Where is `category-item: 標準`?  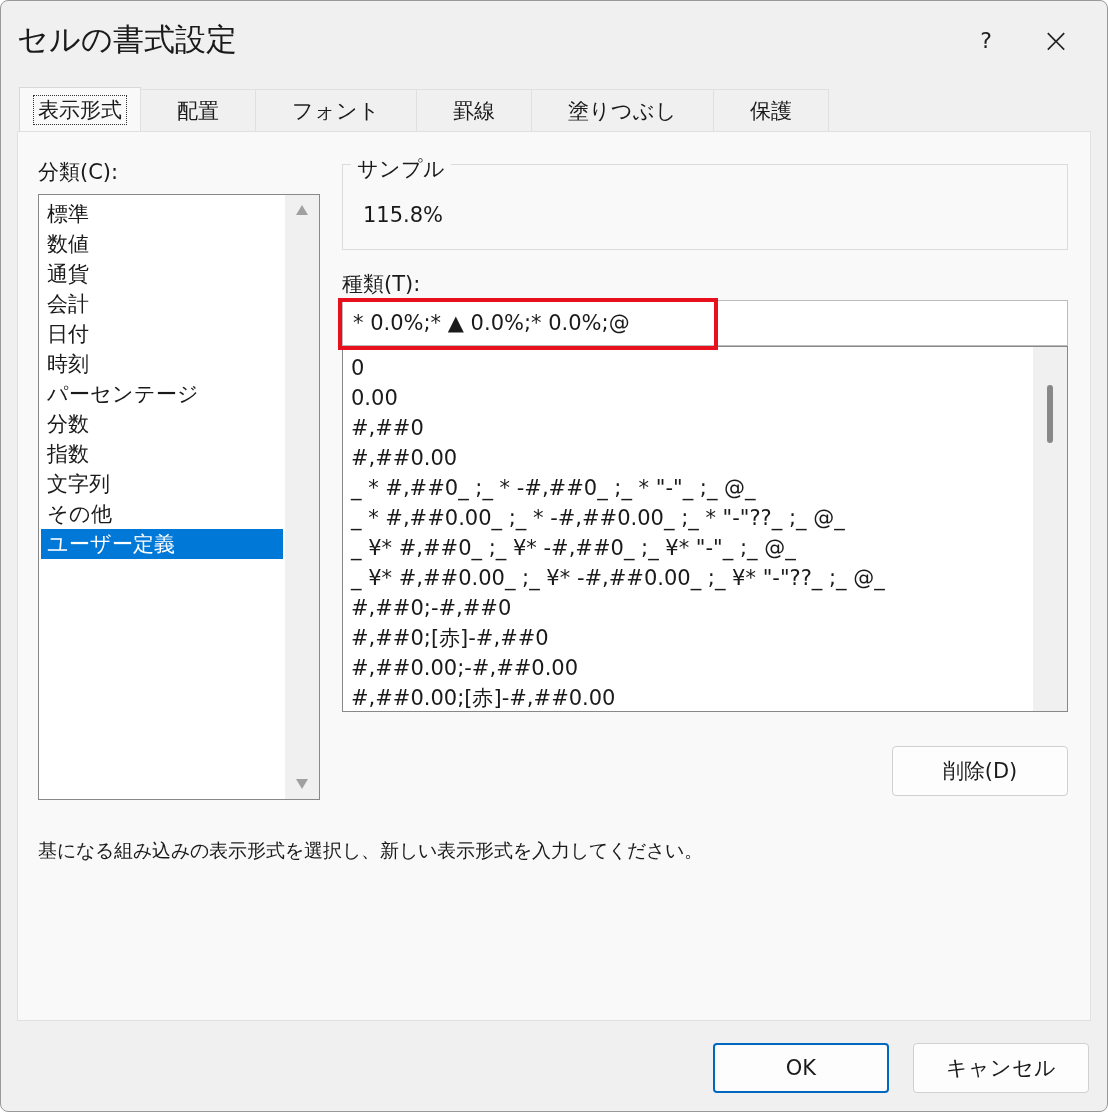 category-item: 標準 is located at coordinates (162, 214).